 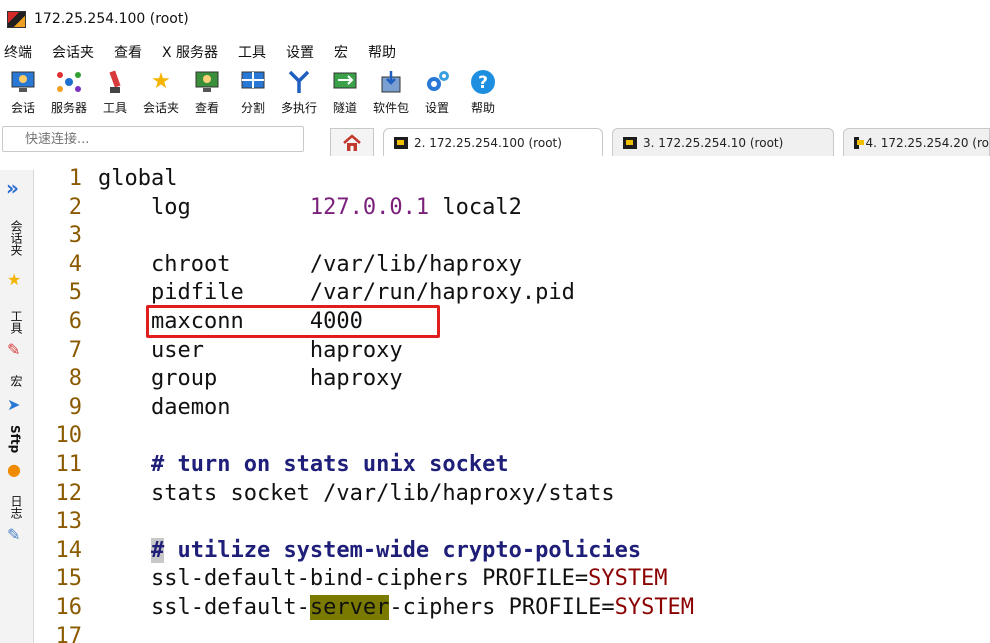 What do you see at coordinates (513, 435) in the screenshot?
I see `code-line: 10` at bounding box center [513, 435].